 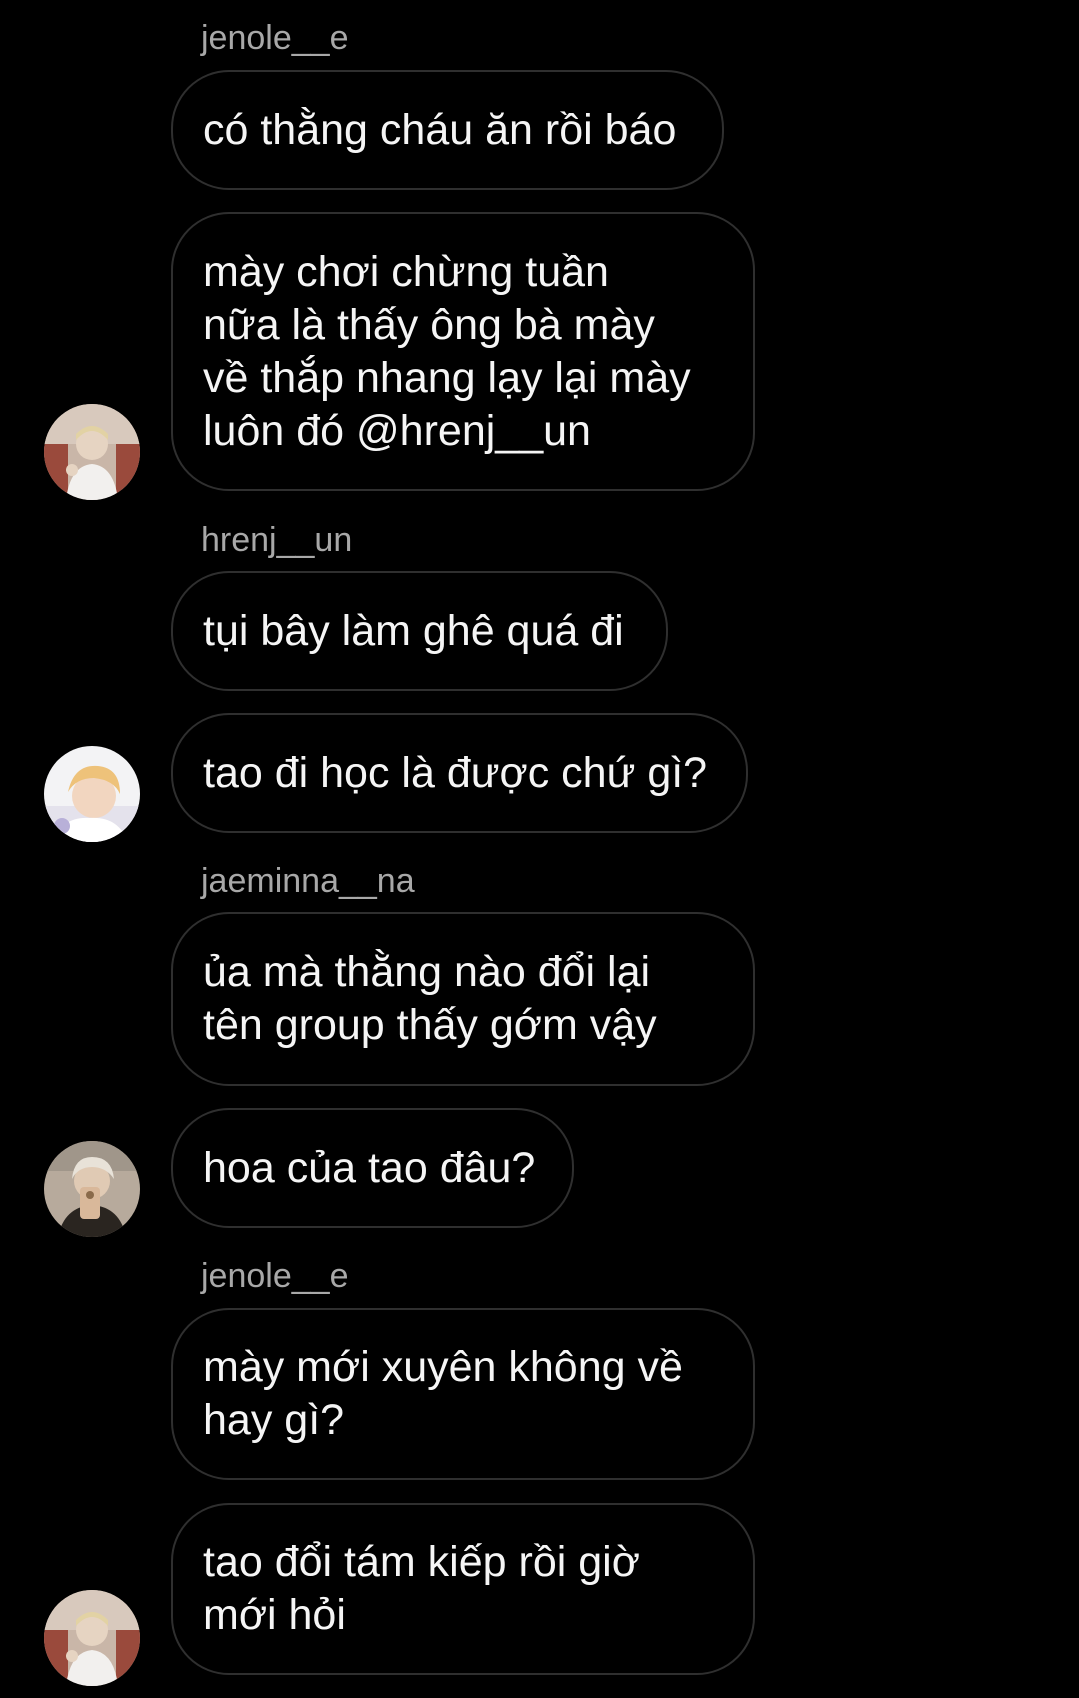 I want to click on message-text: mày mới xuyên không về hay gì?, so click(x=443, y=1393).